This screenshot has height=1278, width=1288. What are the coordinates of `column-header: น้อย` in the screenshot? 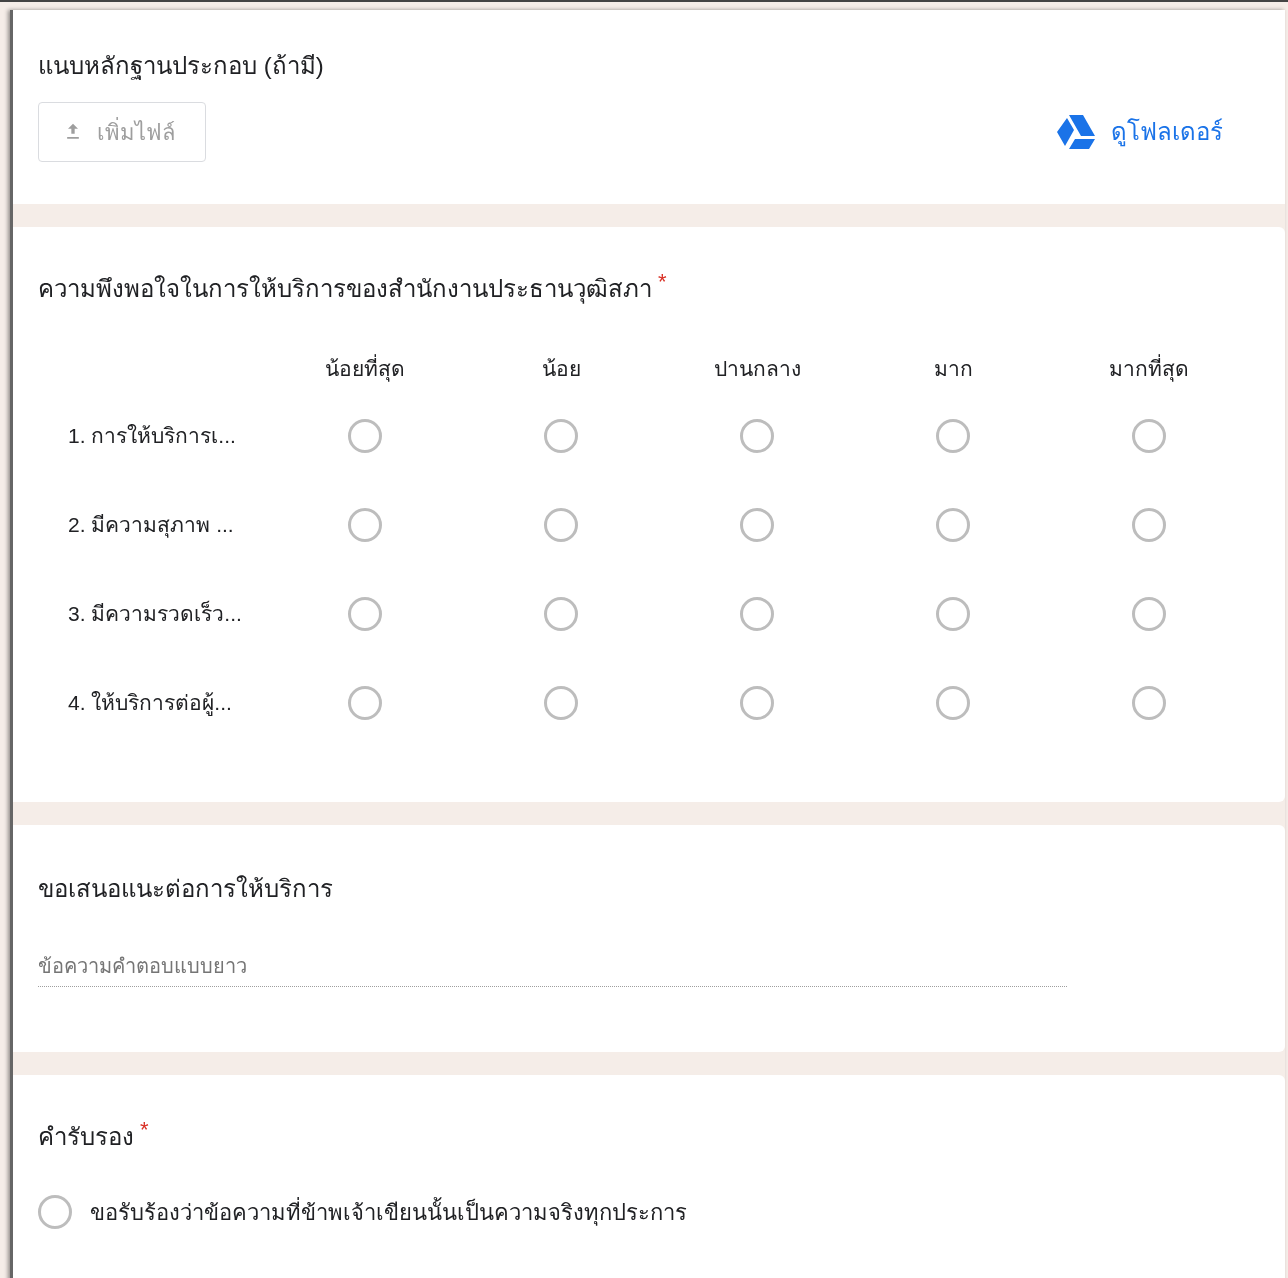 It's located at (561, 369).